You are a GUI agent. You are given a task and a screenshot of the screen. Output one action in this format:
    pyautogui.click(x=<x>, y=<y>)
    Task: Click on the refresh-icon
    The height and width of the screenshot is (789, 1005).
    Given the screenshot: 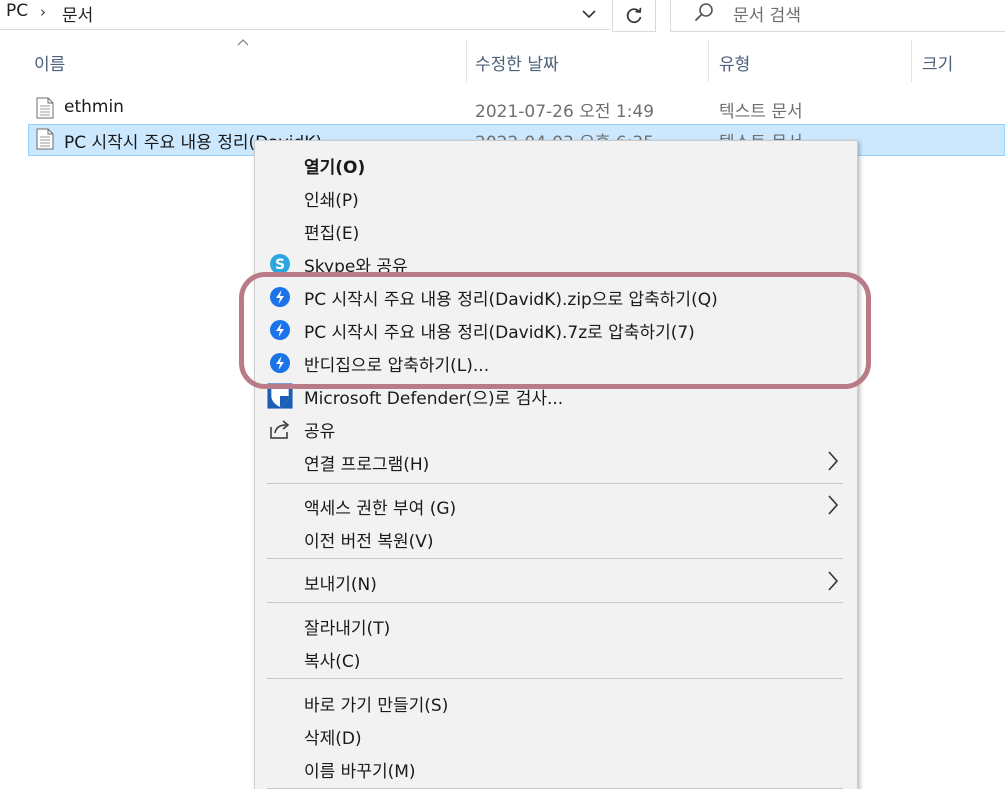 What is the action you would take?
    pyautogui.click(x=634, y=15)
    